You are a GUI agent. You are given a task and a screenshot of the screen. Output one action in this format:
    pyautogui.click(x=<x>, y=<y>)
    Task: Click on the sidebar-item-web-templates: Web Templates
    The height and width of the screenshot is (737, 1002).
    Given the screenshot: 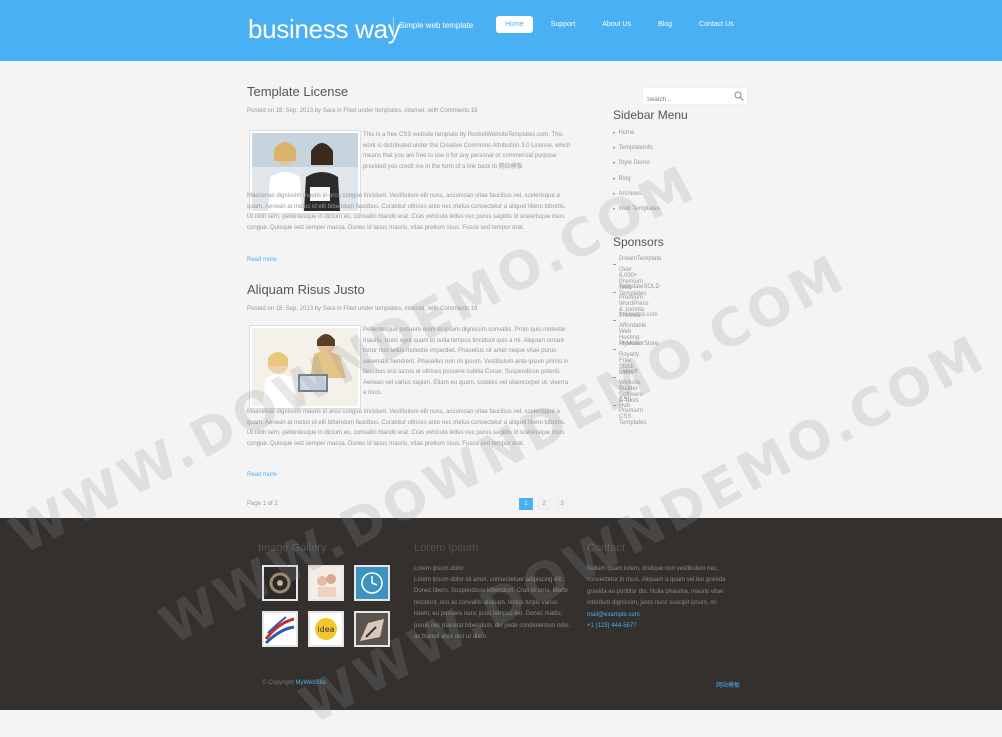 What is the action you would take?
    pyautogui.click(x=636, y=209)
    